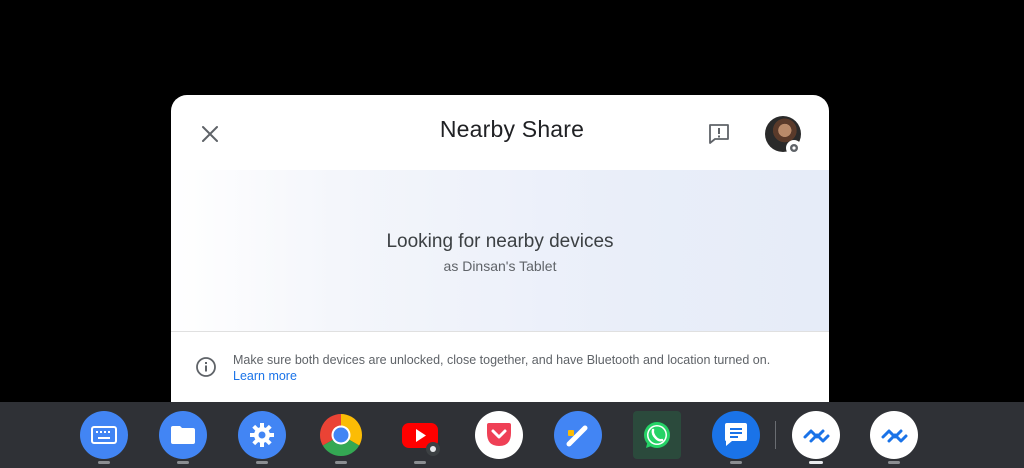 Image resolution: width=1024 pixels, height=468 pixels. What do you see at coordinates (657, 435) in the screenshot?
I see `whatsapp-app-icon` at bounding box center [657, 435].